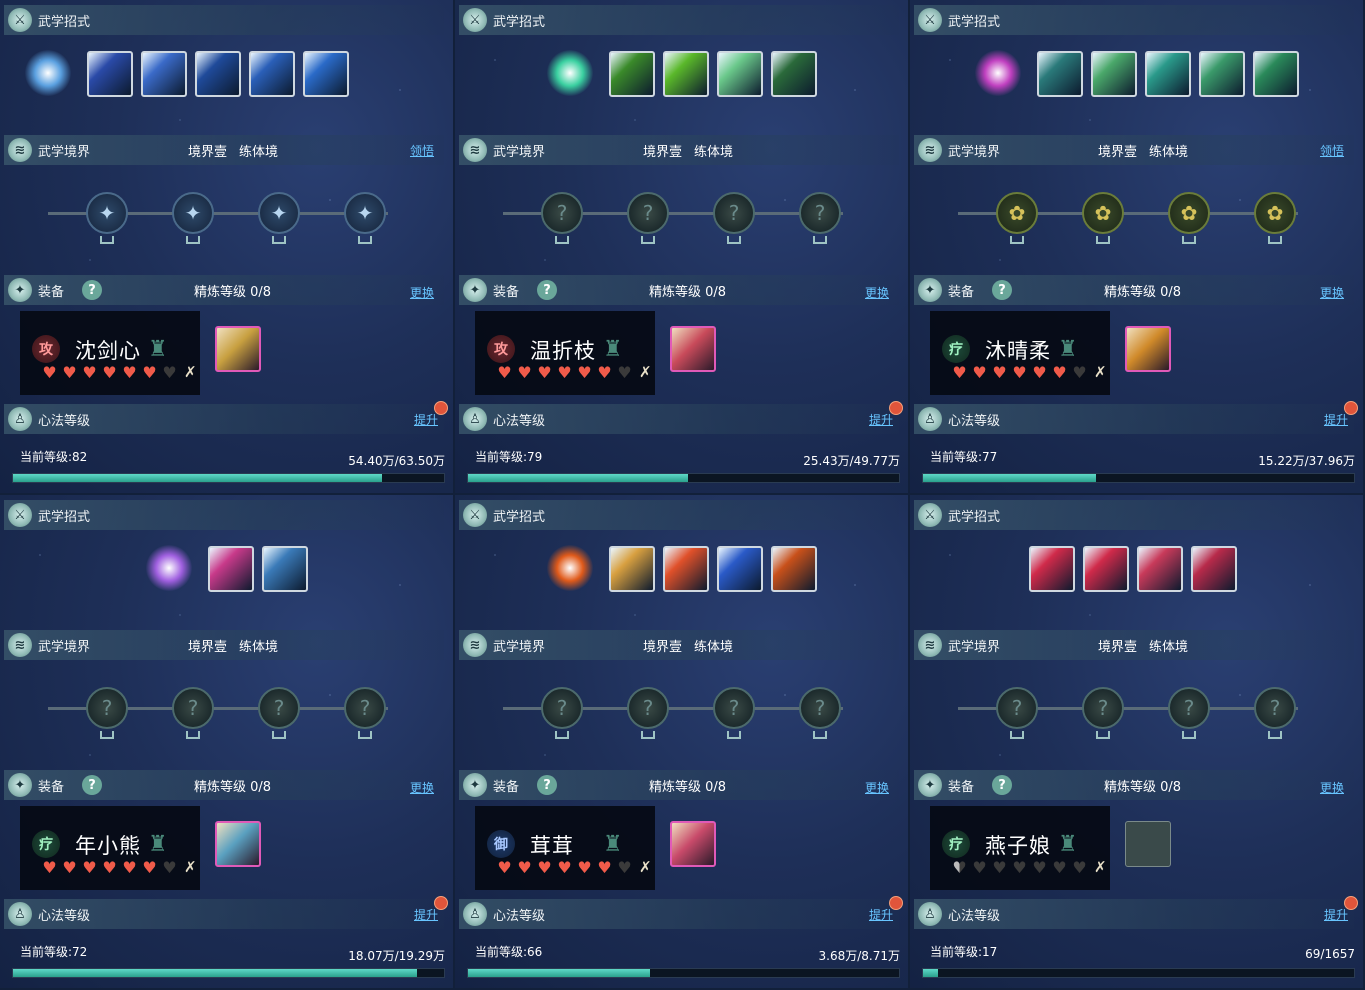 This screenshot has width=1365, height=990. I want to click on realm-header: ≋ 武学境界 境界壹 练体境, so click(1134, 645).